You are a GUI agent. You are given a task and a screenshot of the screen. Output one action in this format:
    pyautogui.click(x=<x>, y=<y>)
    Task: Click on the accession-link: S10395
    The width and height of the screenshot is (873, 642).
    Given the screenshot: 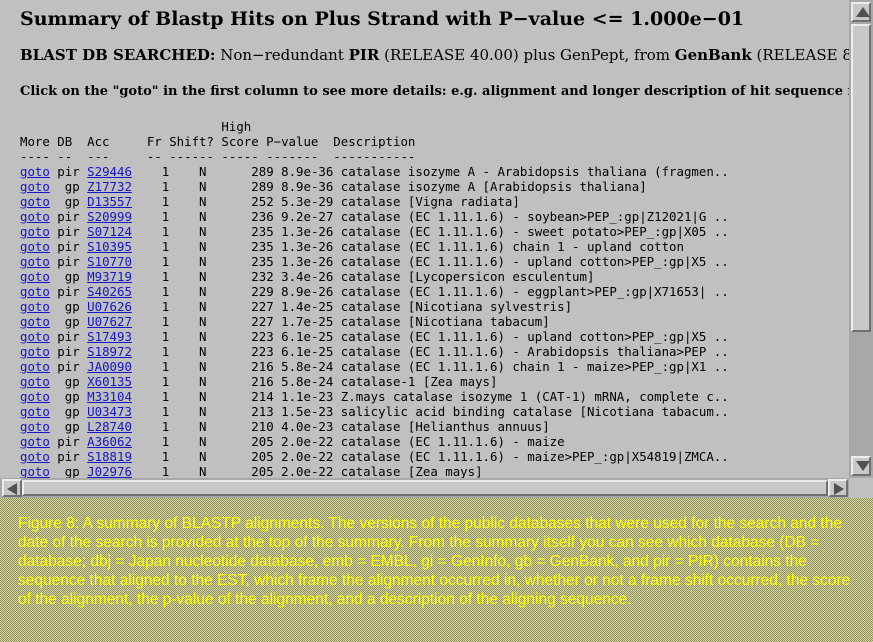 What is the action you would take?
    pyautogui.click(x=109, y=246)
    